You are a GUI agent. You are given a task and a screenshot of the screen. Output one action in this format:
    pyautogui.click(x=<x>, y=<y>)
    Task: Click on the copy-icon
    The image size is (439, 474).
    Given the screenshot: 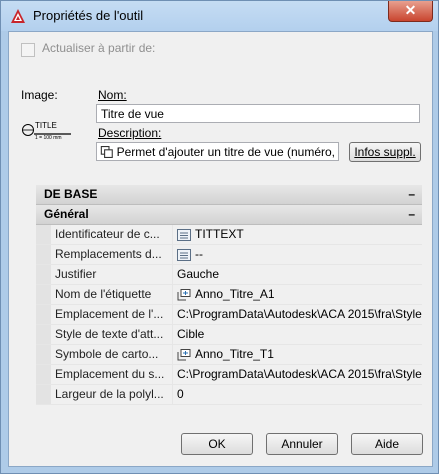 What is the action you would take?
    pyautogui.click(x=106, y=151)
    